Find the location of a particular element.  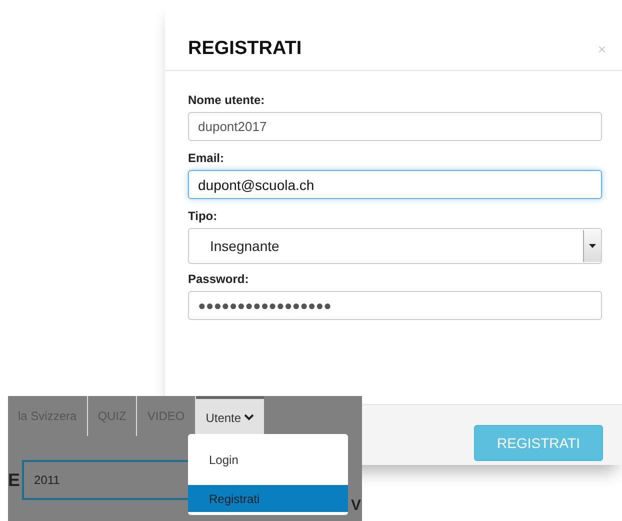

heading-fragment: V is located at coordinates (355, 505).